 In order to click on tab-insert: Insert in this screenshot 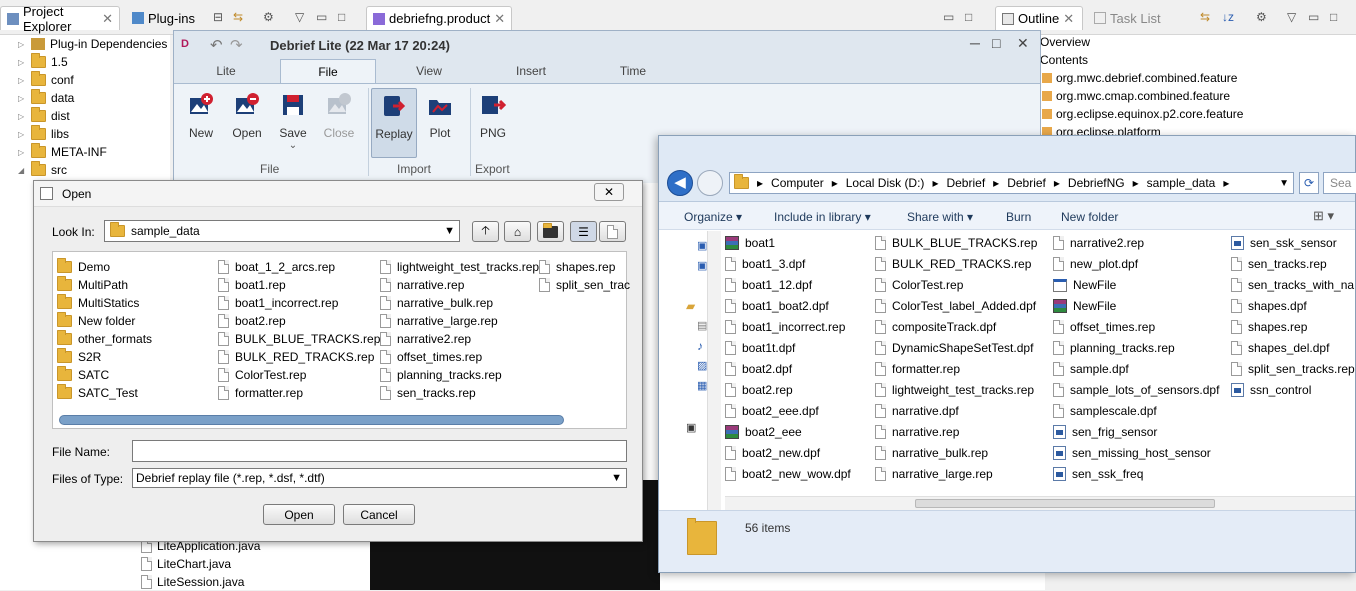, I will do `click(531, 71)`.